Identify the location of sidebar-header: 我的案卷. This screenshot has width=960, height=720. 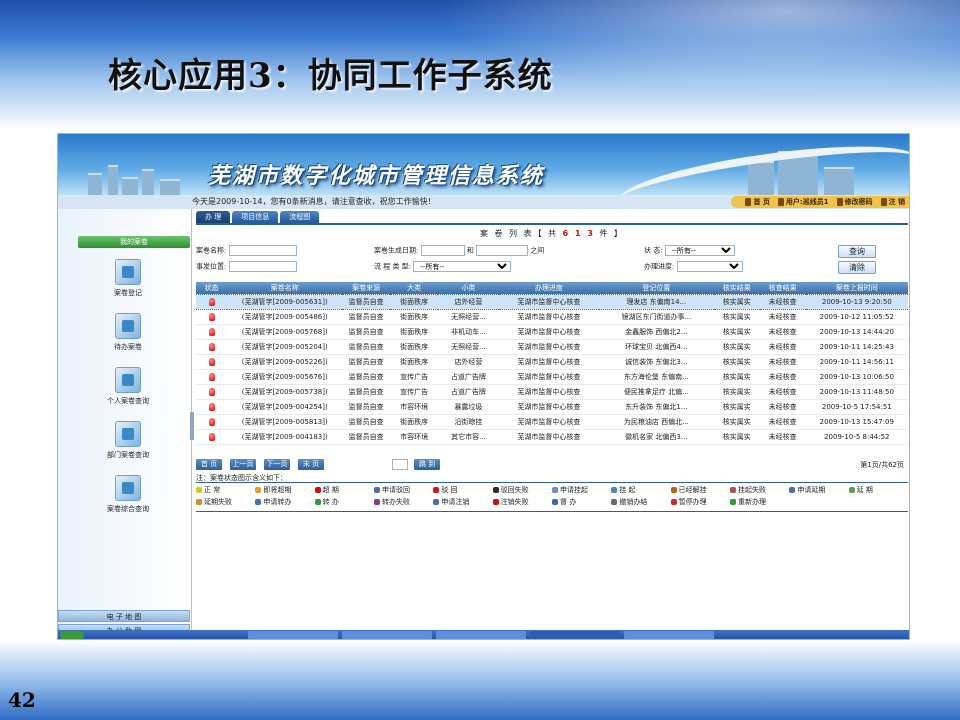
(134, 242).